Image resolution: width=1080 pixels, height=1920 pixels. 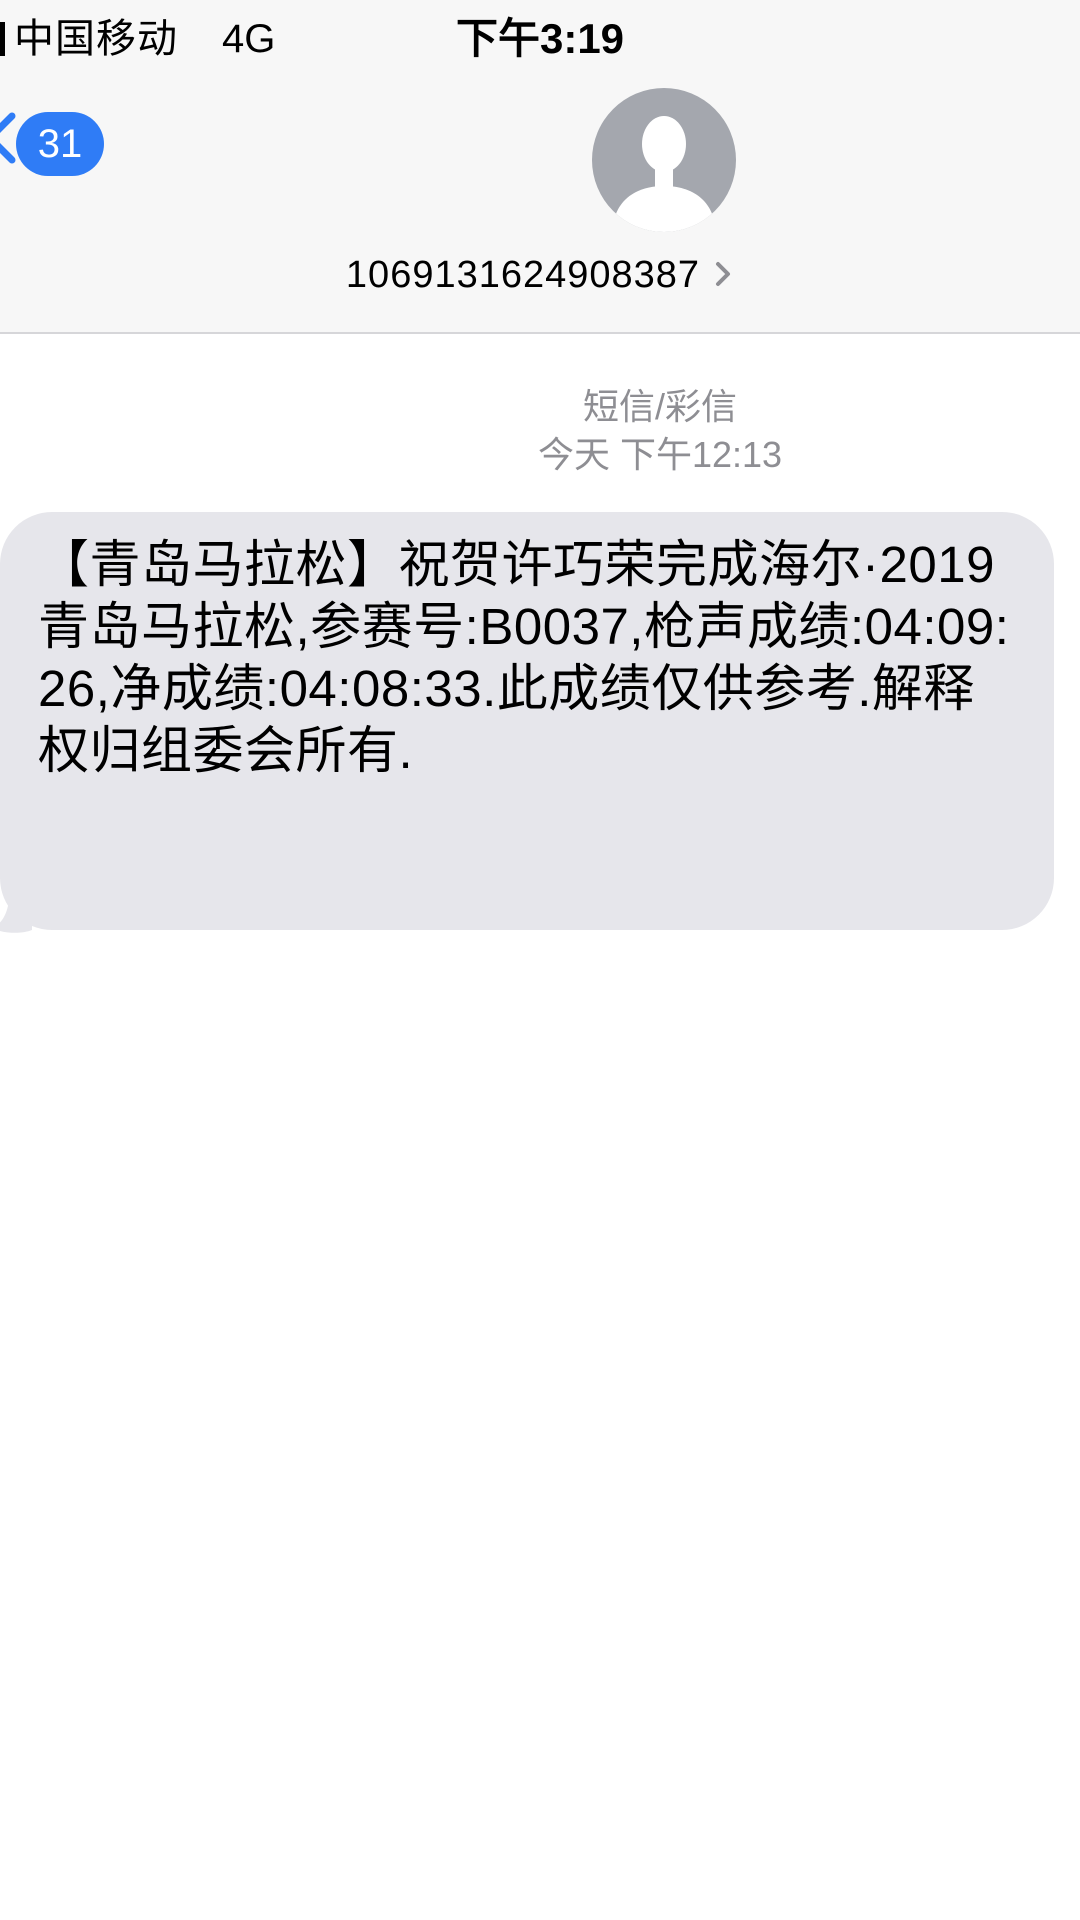 What do you see at coordinates (523, 275) in the screenshot?
I see `contact-number: 1069131624908387` at bounding box center [523, 275].